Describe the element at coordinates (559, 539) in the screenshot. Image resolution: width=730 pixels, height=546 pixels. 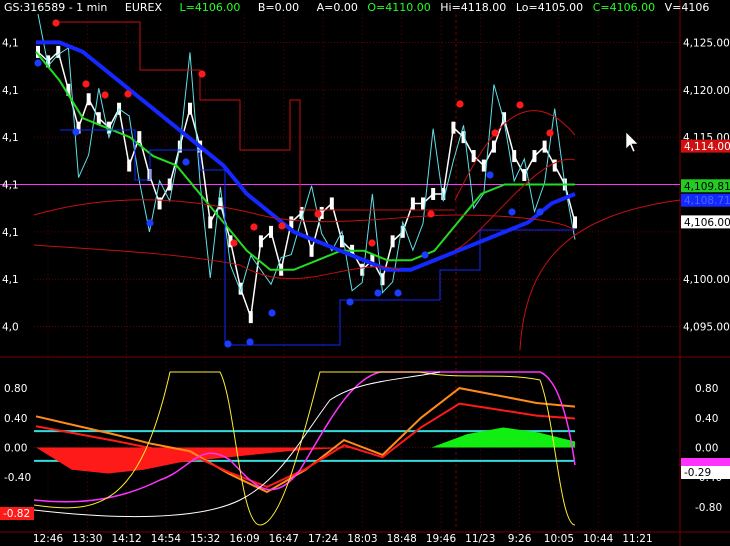
I see `time-tick-label: 10:05` at that location.